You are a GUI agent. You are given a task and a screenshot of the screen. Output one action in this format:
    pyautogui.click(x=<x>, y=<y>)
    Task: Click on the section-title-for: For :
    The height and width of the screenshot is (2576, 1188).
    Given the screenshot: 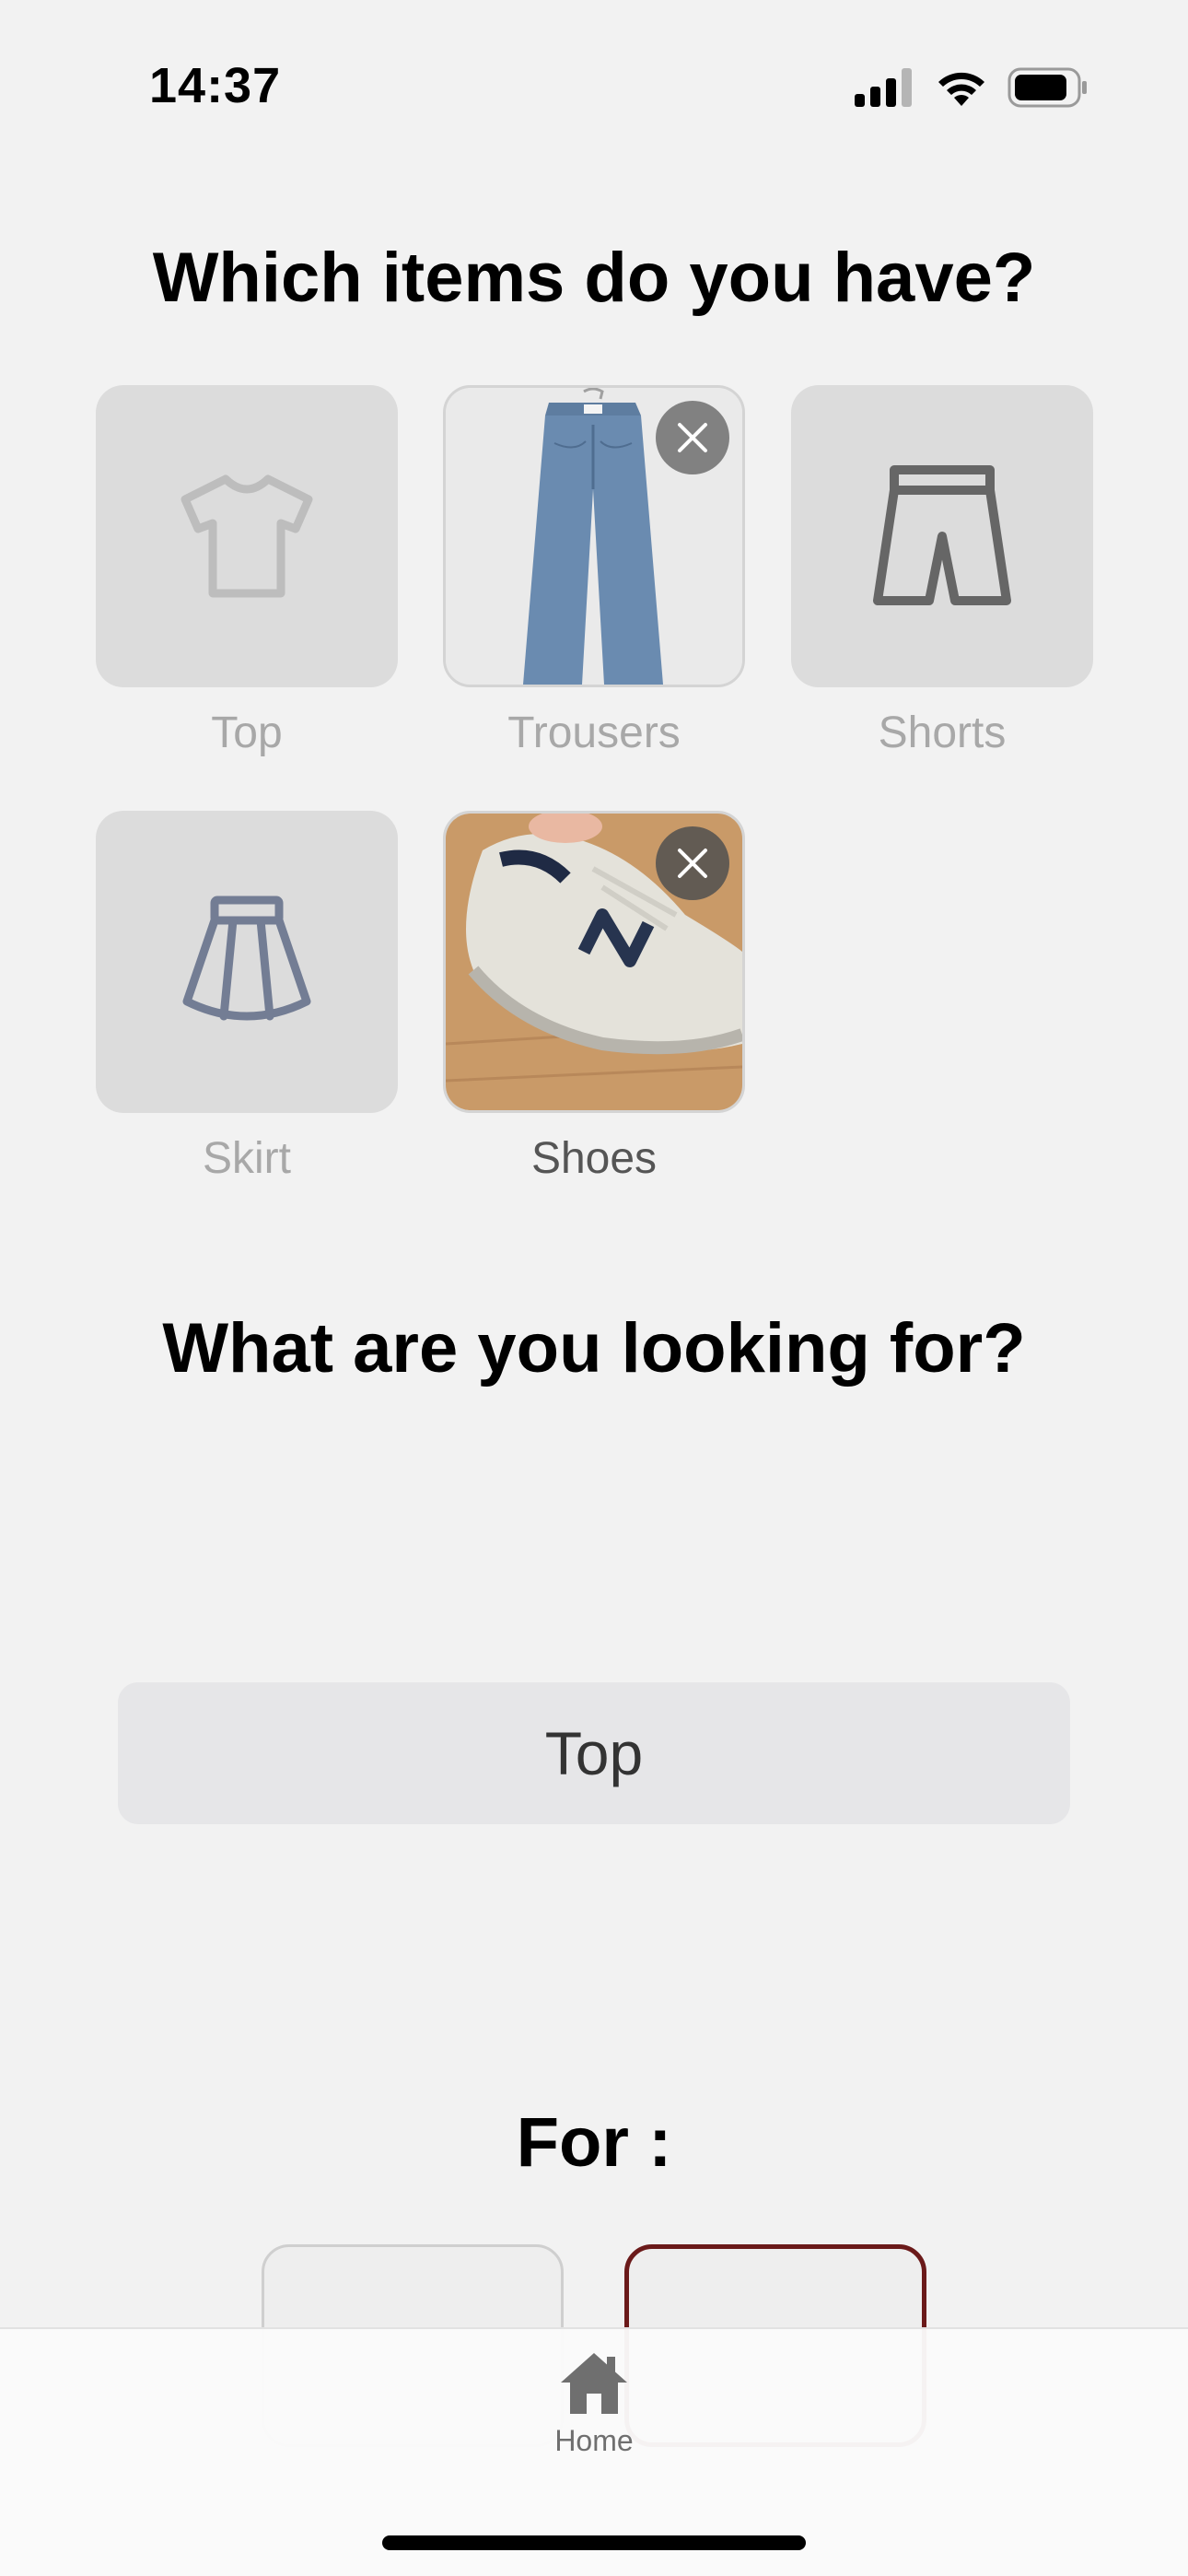 What is the action you would take?
    pyautogui.click(x=594, y=2142)
    